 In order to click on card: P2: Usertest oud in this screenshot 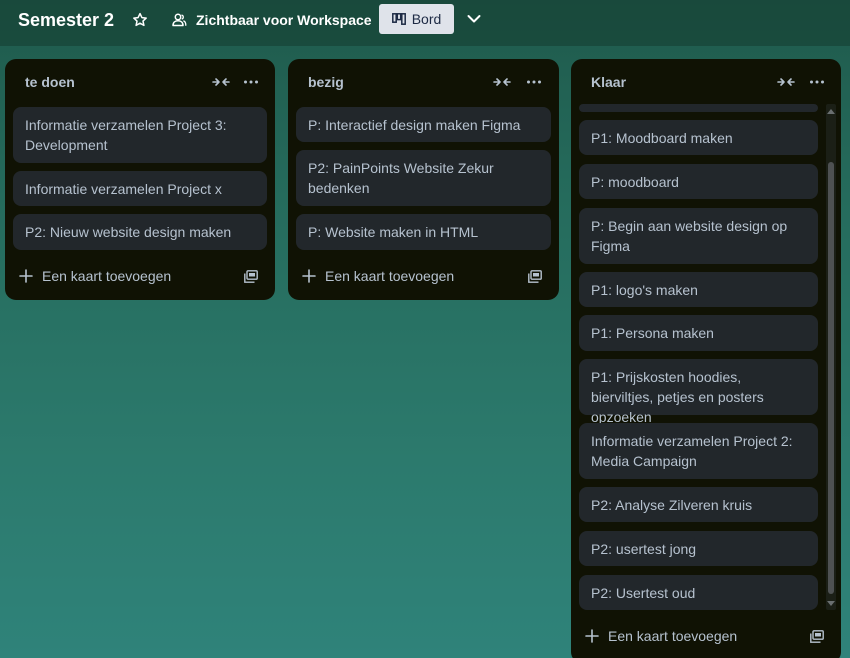, I will do `click(698, 592)`.